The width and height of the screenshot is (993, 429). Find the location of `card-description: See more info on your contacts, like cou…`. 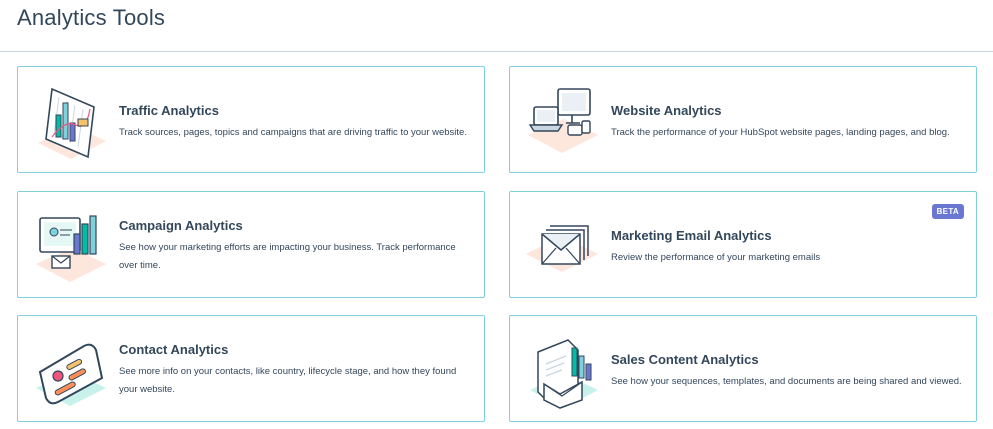

card-description: See more info on your contacts, like cou… is located at coordinates (288, 380).